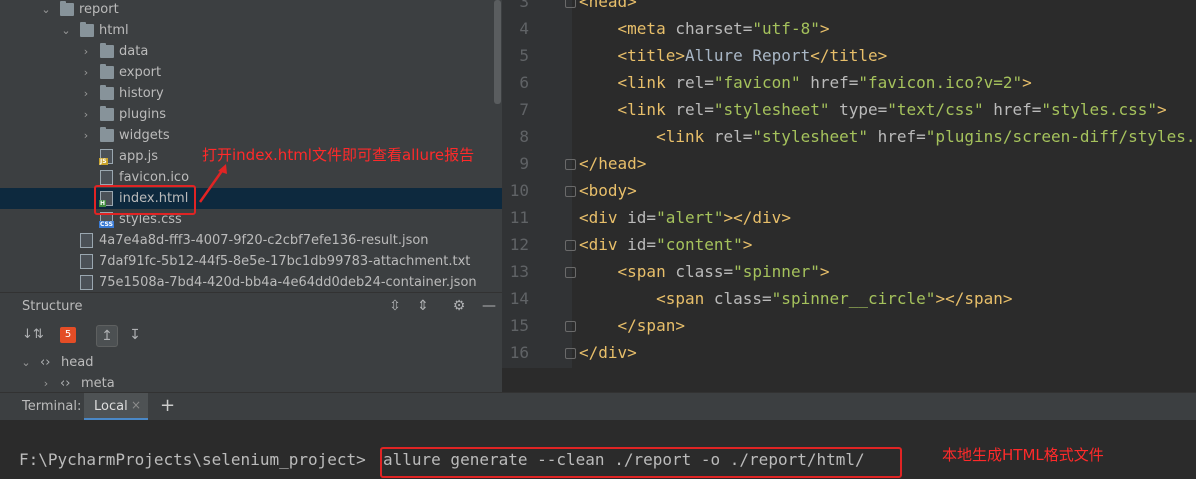 The width and height of the screenshot is (1196, 479). What do you see at coordinates (651, 325) in the screenshot?
I see `code-line: </span>` at bounding box center [651, 325].